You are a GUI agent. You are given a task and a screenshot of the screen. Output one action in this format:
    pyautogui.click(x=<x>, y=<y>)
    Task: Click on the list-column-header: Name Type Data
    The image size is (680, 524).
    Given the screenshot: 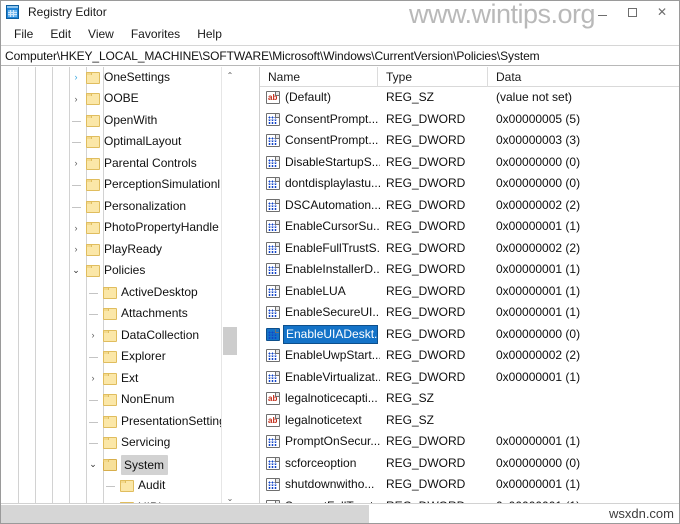 What is the action you would take?
    pyautogui.click(x=469, y=77)
    